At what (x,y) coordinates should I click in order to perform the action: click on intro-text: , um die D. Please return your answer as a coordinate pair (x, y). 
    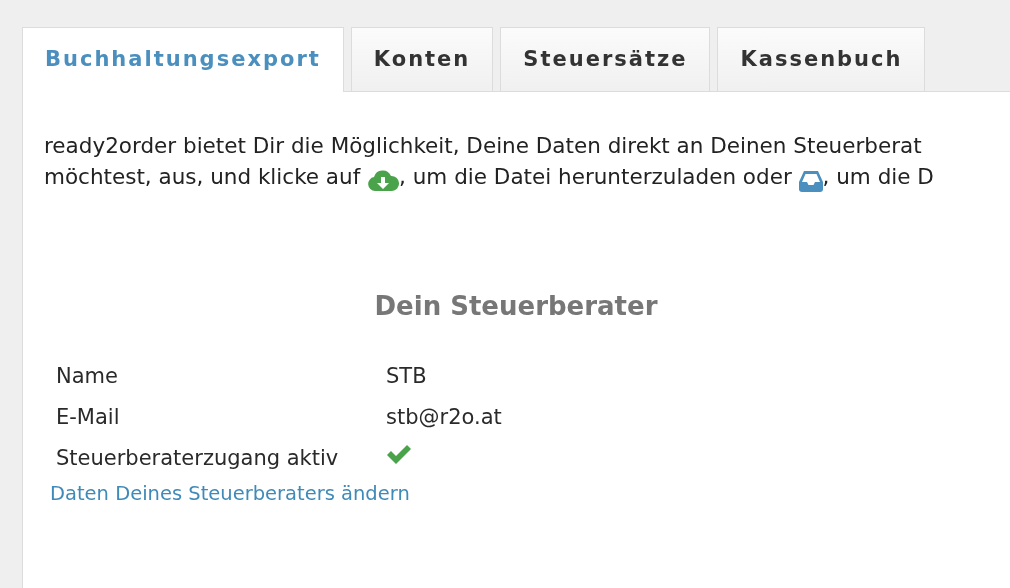
    Looking at the image, I should click on (878, 176).